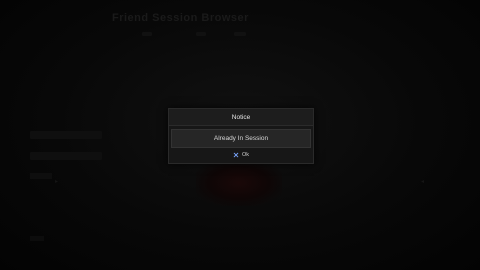 This screenshot has height=270, width=480. Describe the element at coordinates (239, 183) in the screenshot. I see `background-character-art` at that location.